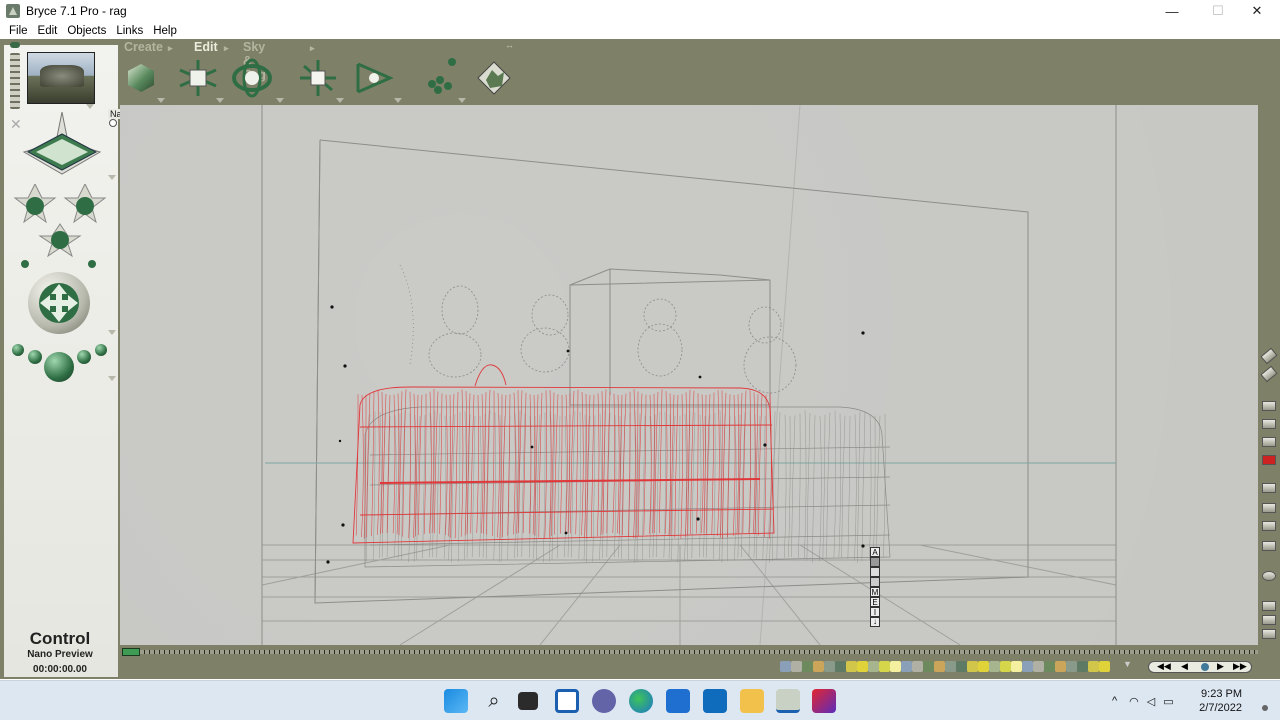  Describe the element at coordinates (1205, 667) in the screenshot. I see `play-icon` at that location.